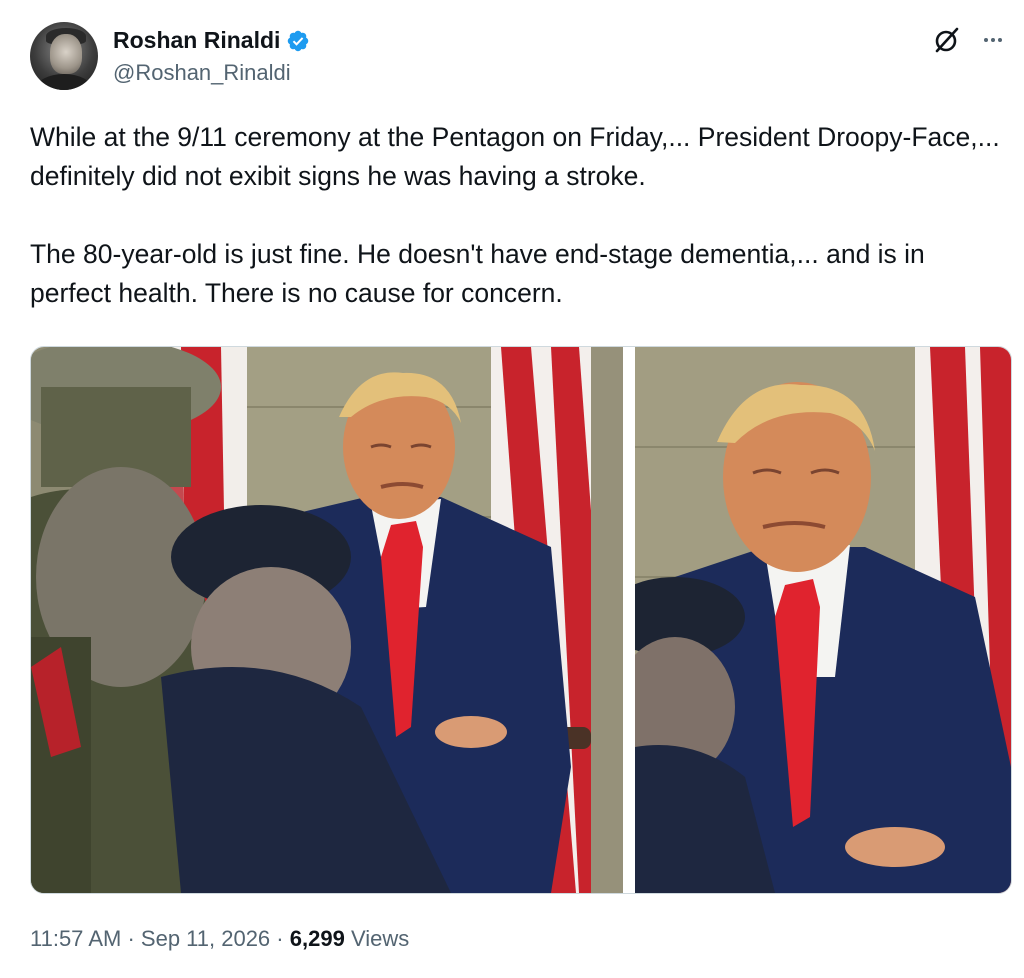  What do you see at coordinates (317, 938) in the screenshot?
I see `views-count: 6,299` at bounding box center [317, 938].